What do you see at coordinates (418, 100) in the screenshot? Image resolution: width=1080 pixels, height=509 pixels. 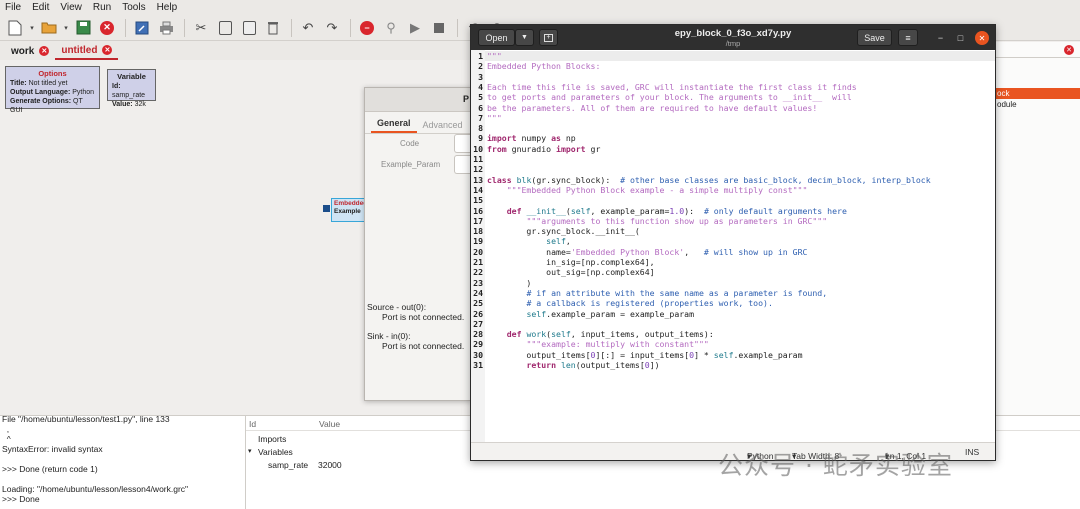 I see `dialog-titlebar: P` at bounding box center [418, 100].